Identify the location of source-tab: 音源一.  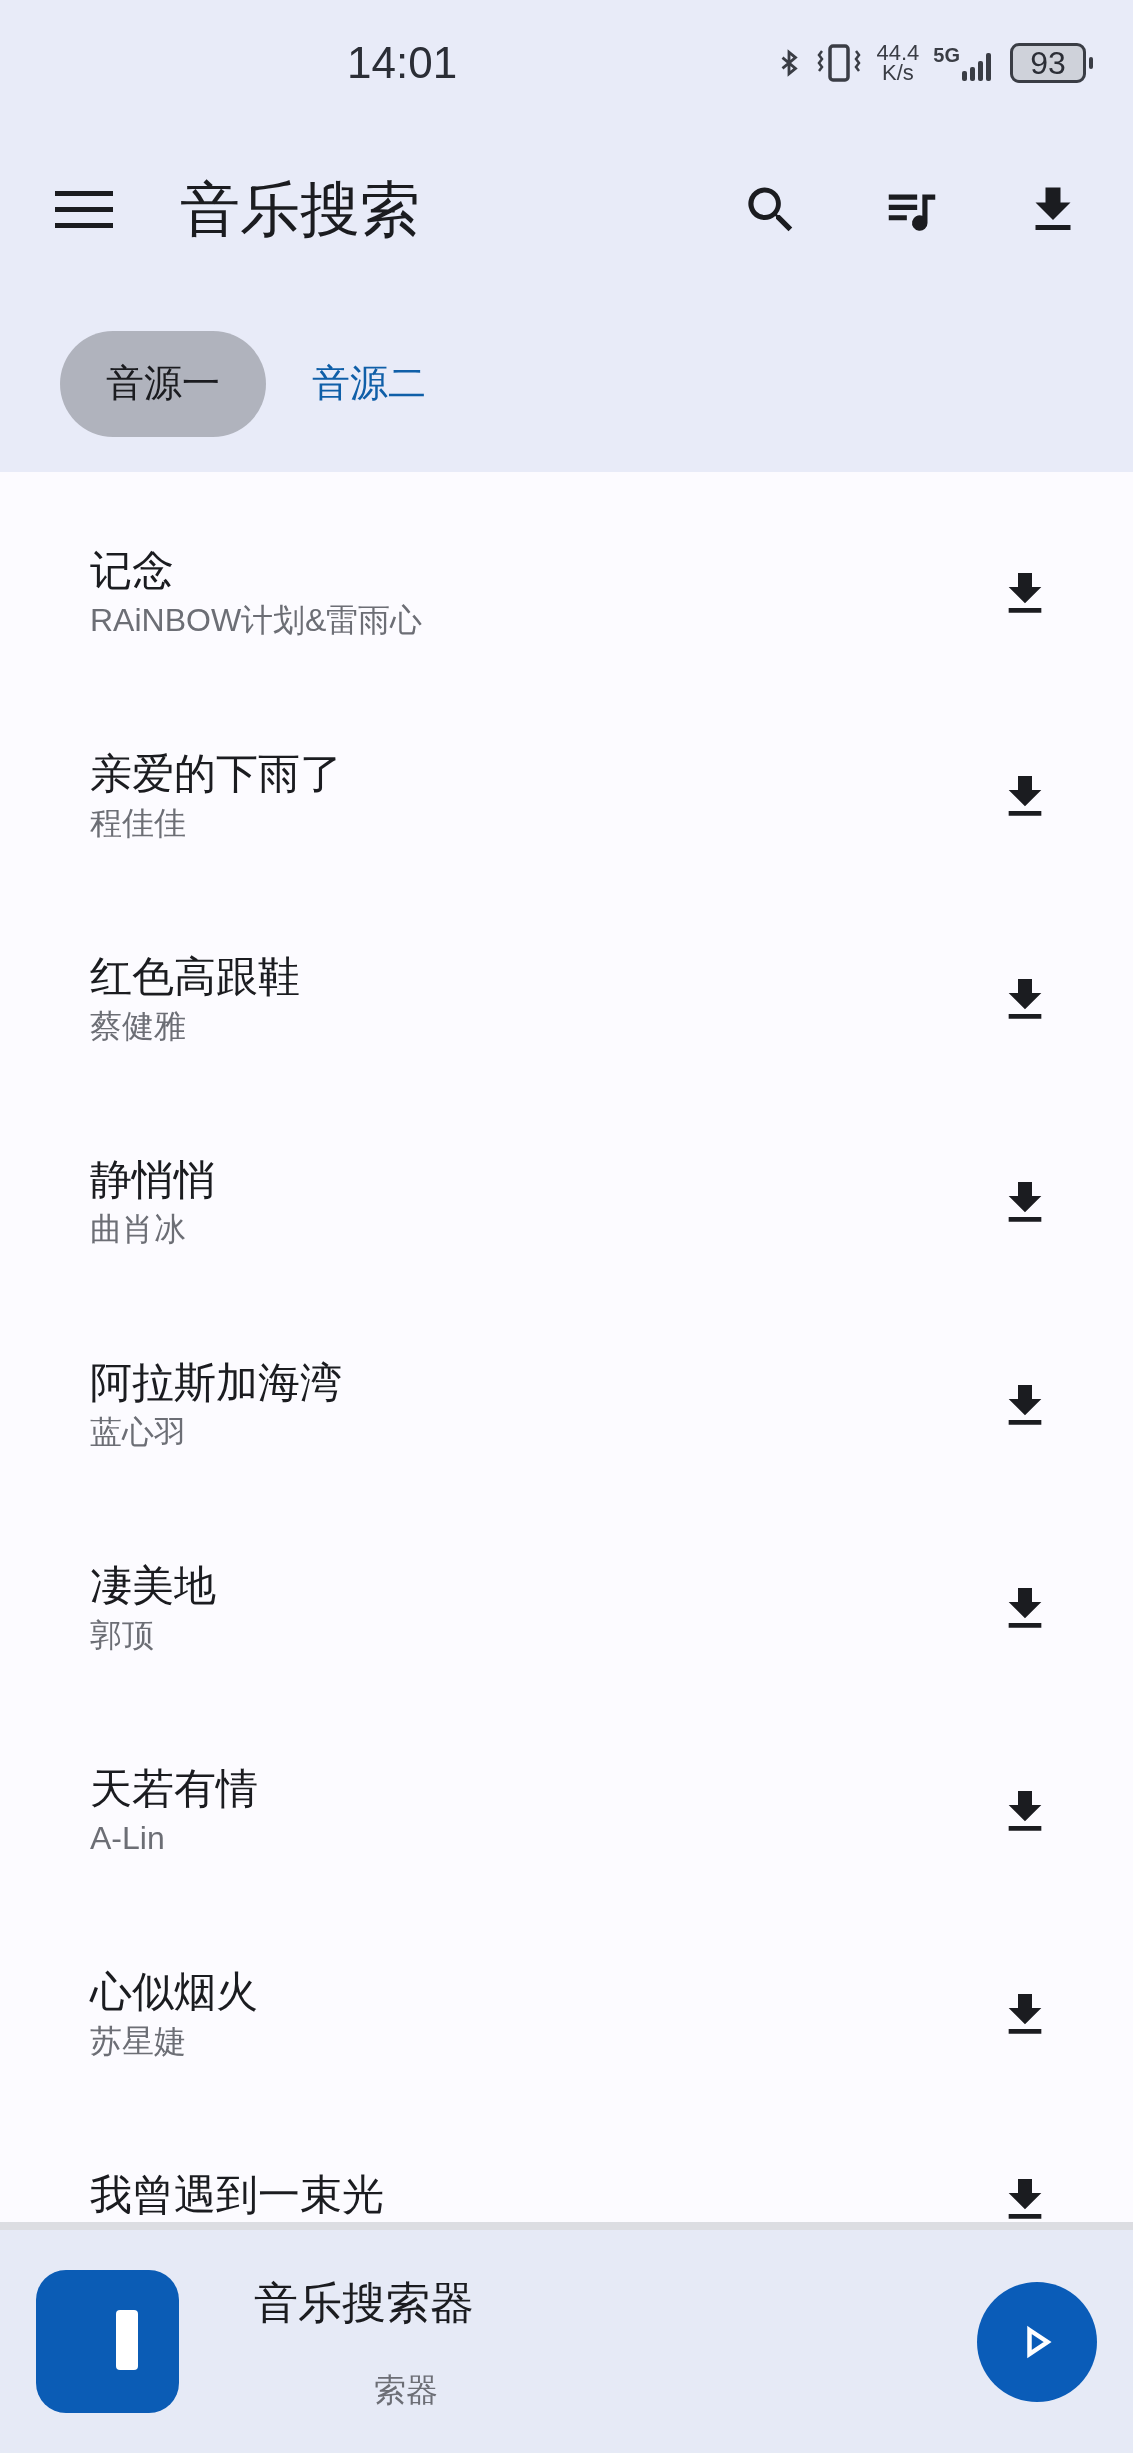
(163, 383).